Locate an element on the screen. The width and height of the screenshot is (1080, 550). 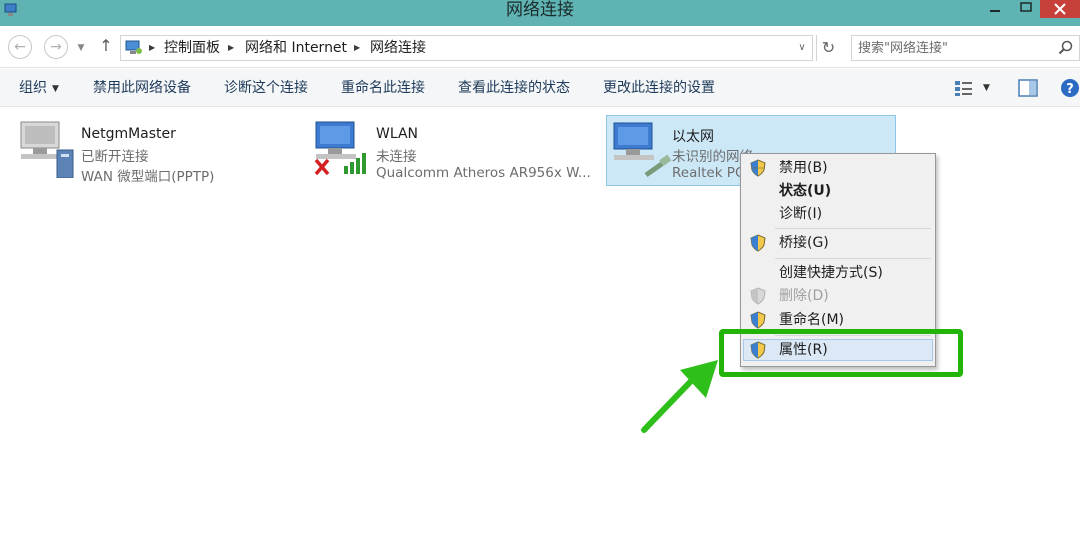
connection-item-netgmmaster: NetgmMaster 已断开连接 WAN 微型端口(PPTP) is located at coordinates (147, 152).